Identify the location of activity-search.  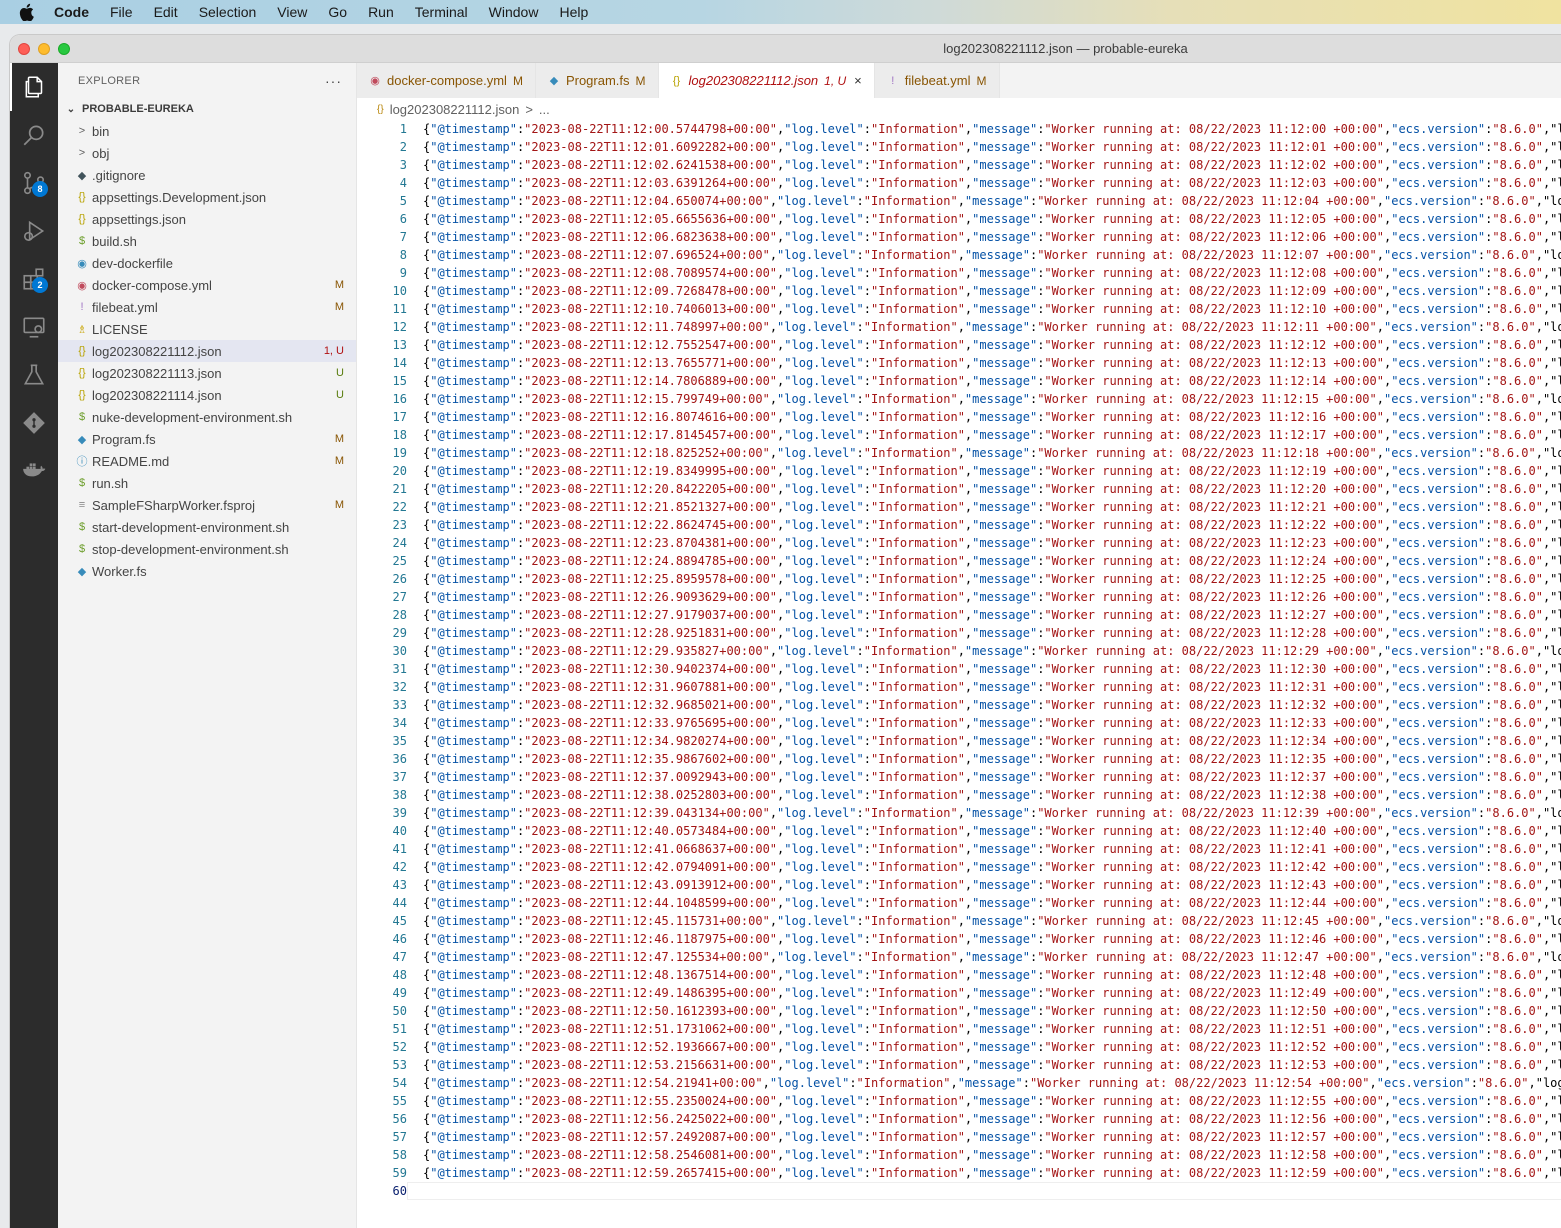
(34, 135).